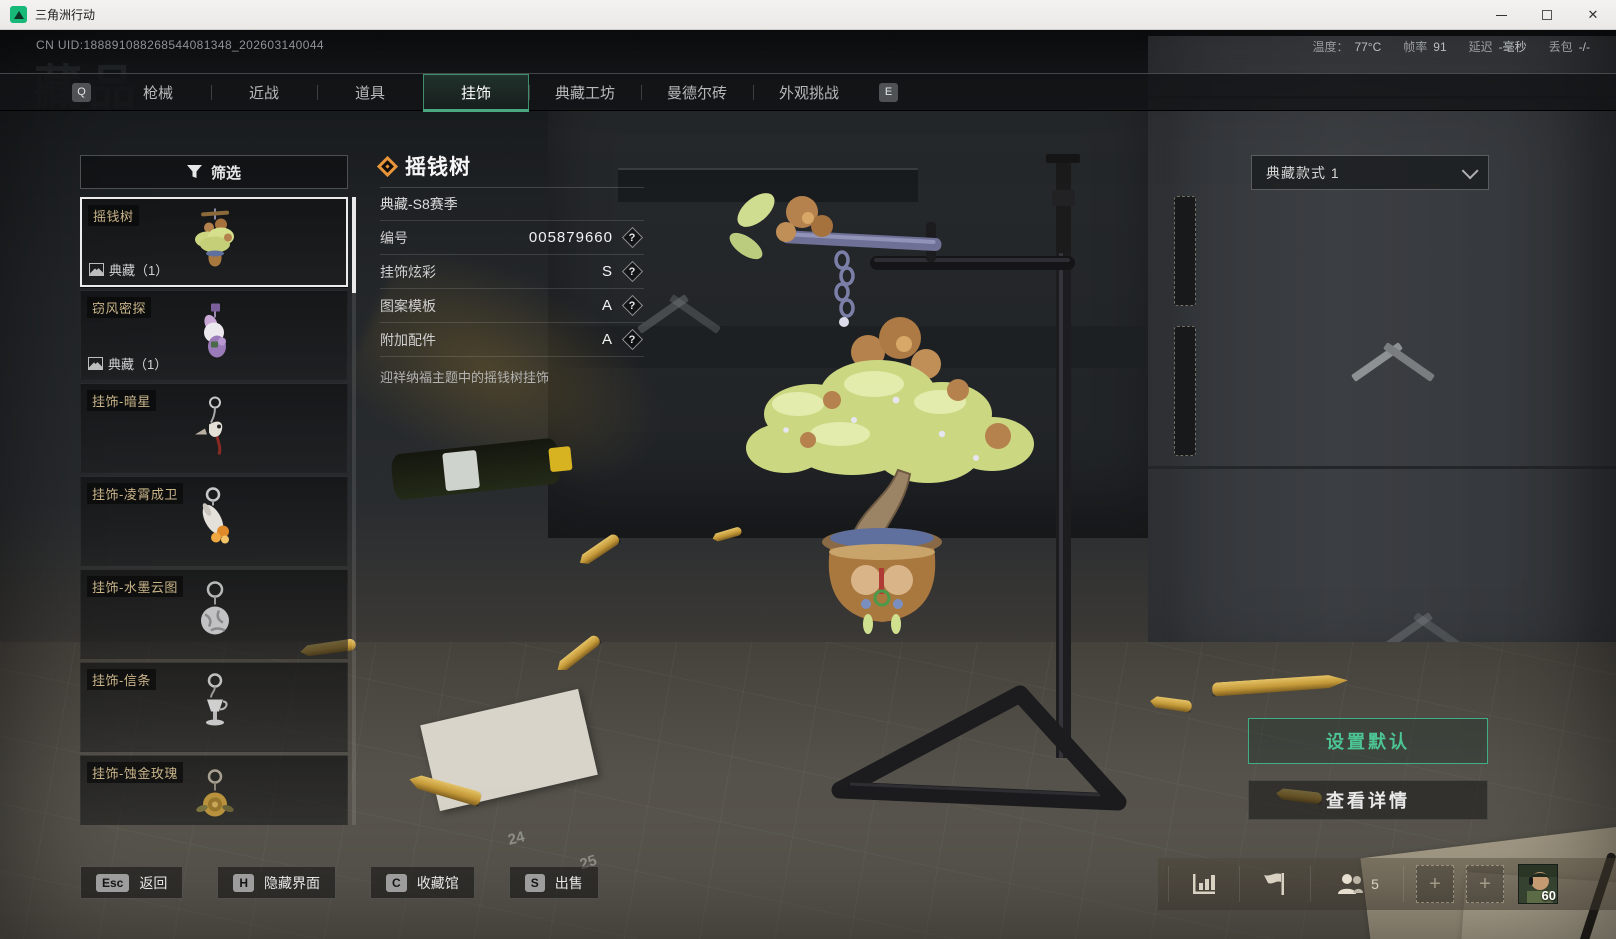 The height and width of the screenshot is (939, 1616). Describe the element at coordinates (135, 586) in the screenshot. I see `item-name-label: 挂饰-水墨云图` at that location.